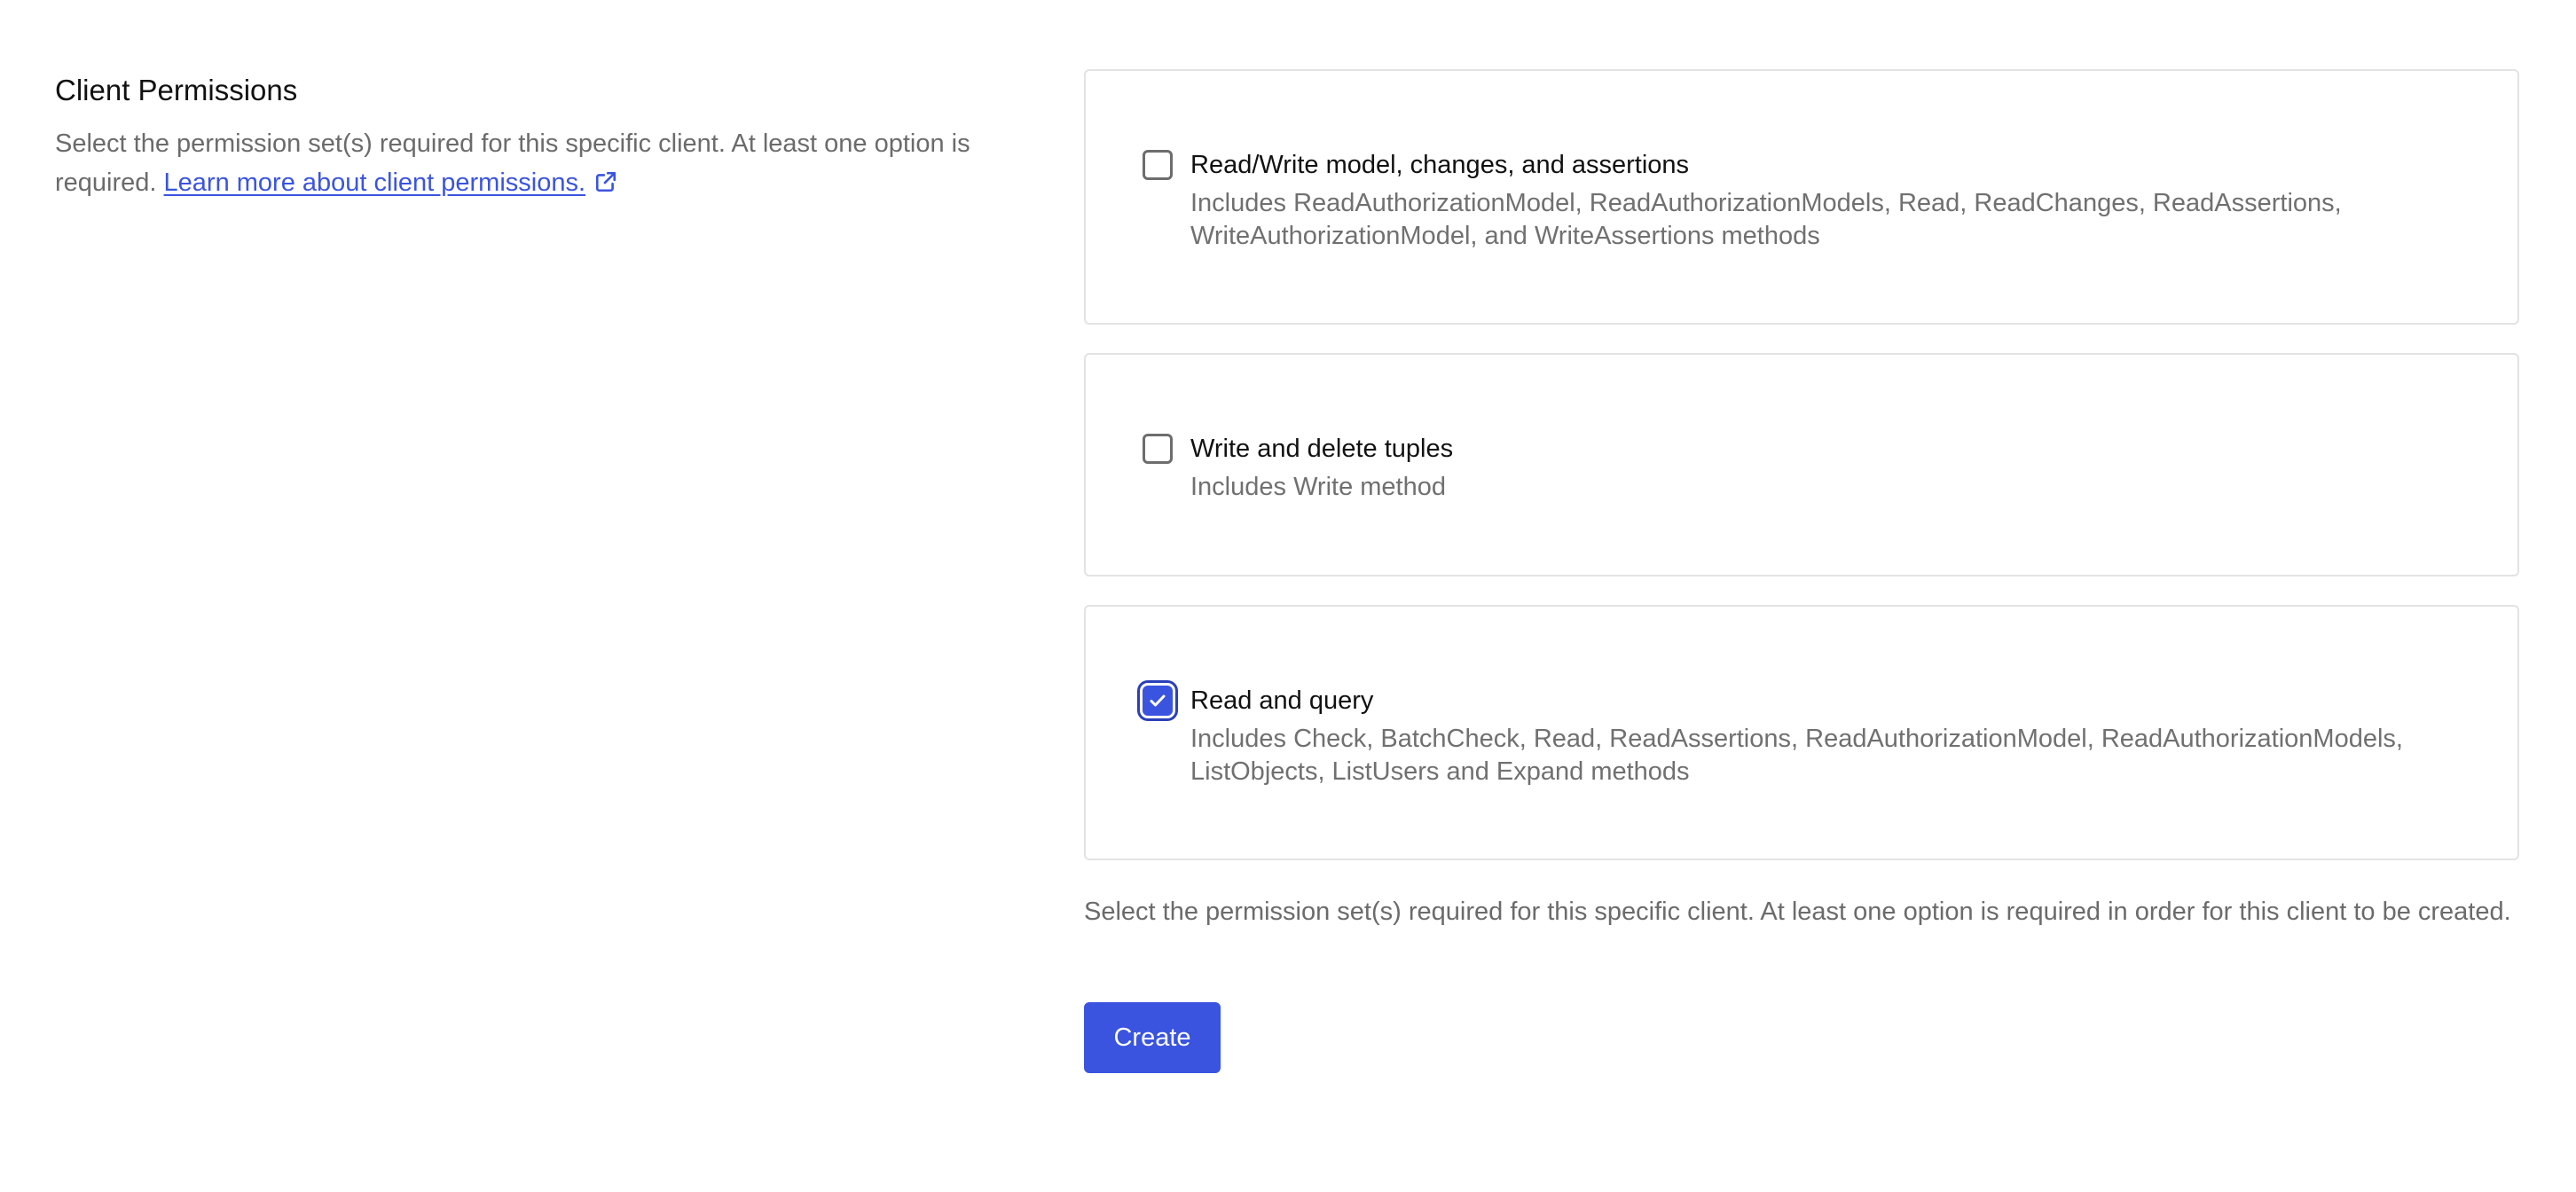 This screenshot has width=2576, height=1192. I want to click on external-link-icon, so click(605, 179).